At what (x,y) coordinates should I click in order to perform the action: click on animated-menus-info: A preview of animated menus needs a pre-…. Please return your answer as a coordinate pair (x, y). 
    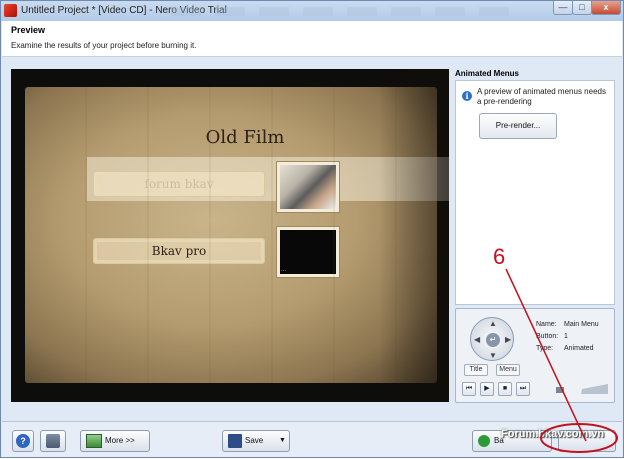
    Looking at the image, I should click on (541, 96).